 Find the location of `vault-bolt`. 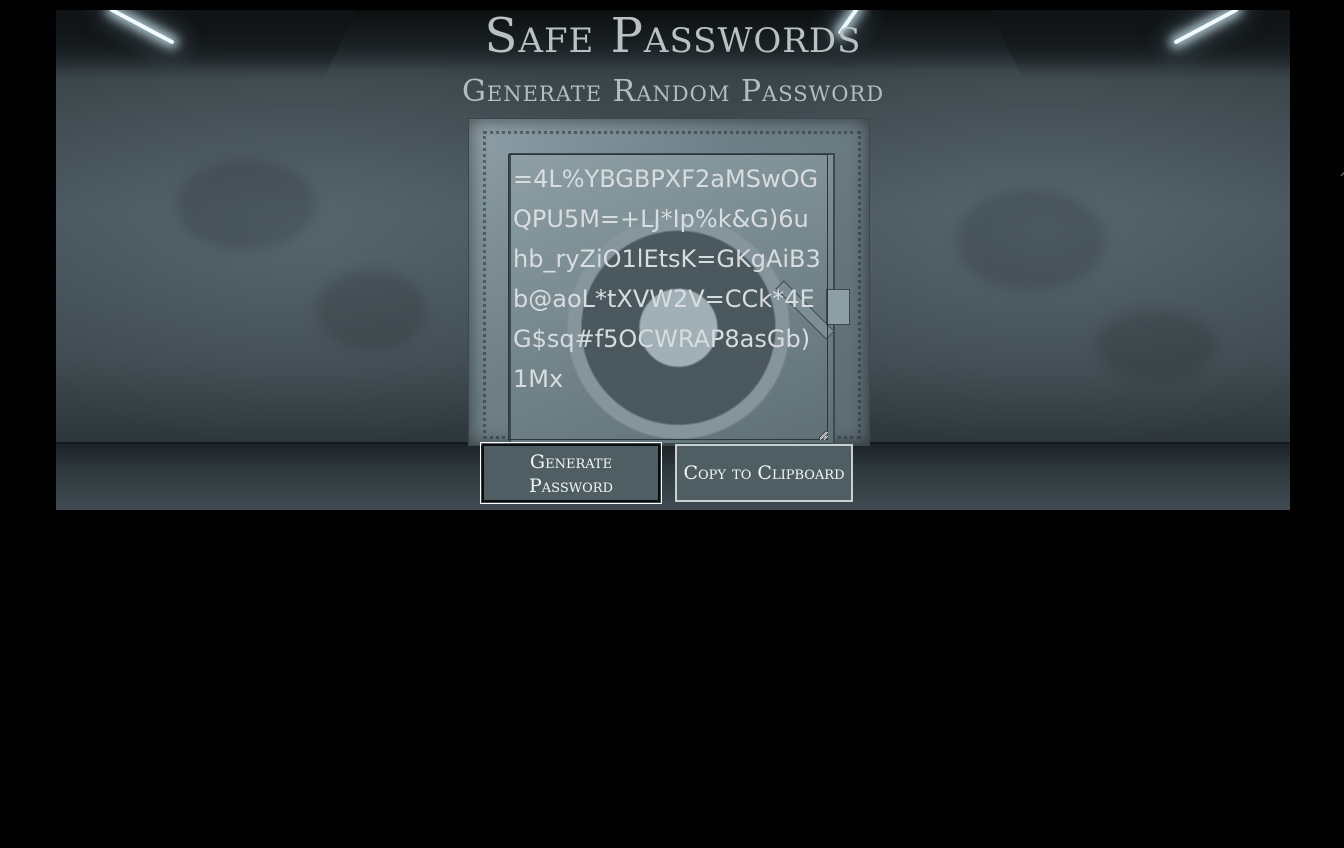

vault-bolt is located at coordinates (838, 307).